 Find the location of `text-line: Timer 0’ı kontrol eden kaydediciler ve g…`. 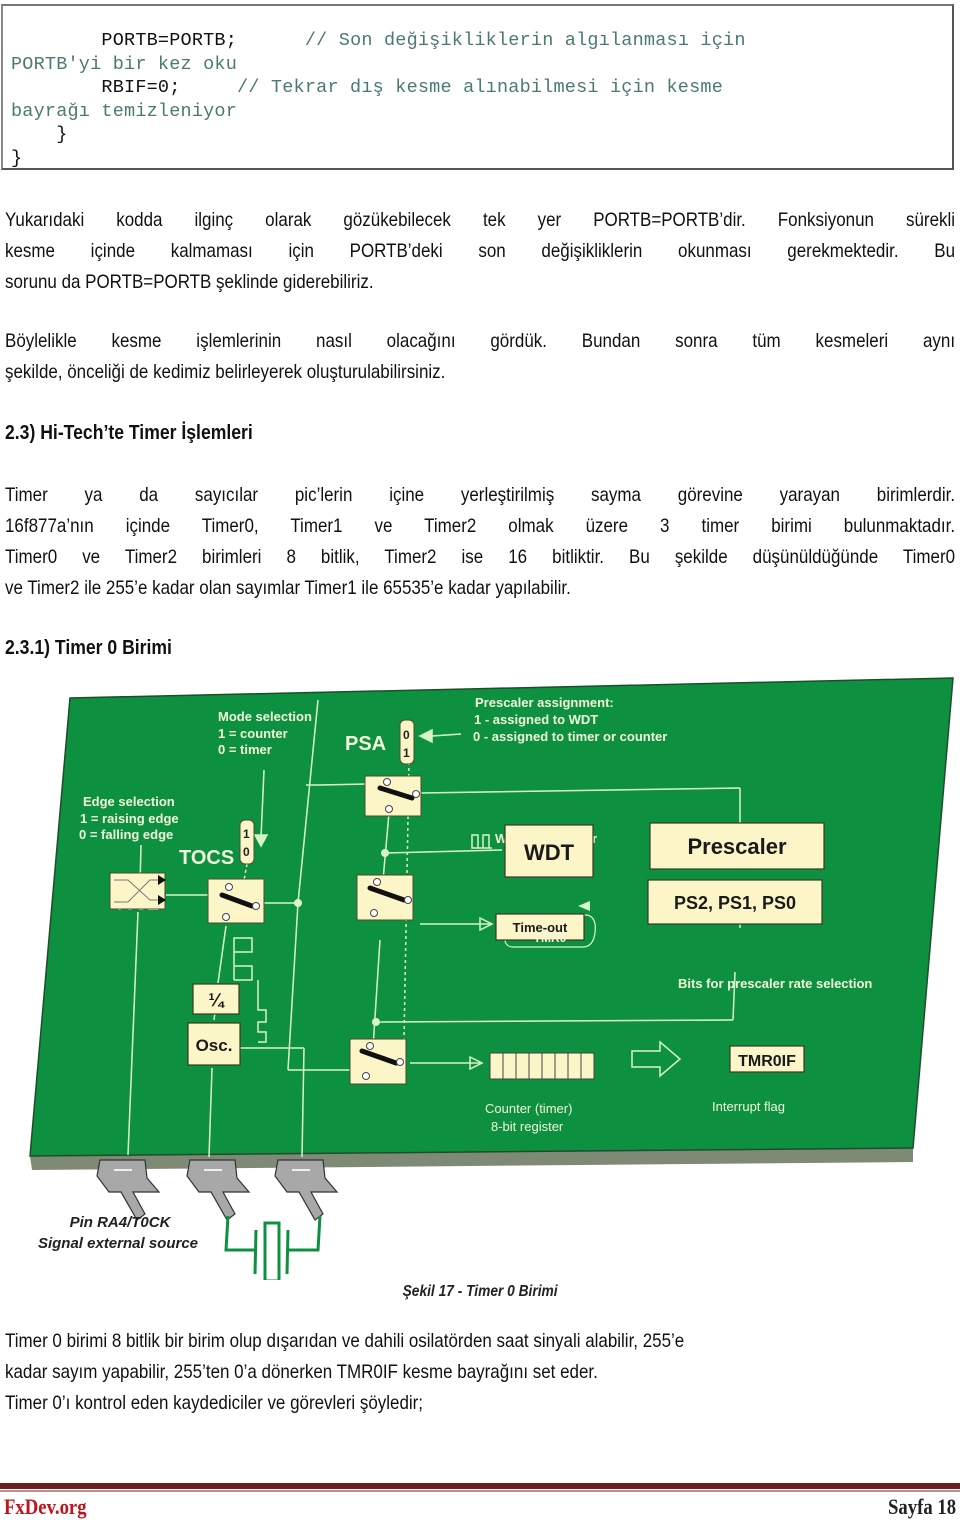

text-line: Timer 0’ı kontrol eden kaydediciler ve g… is located at coordinates (214, 1403).